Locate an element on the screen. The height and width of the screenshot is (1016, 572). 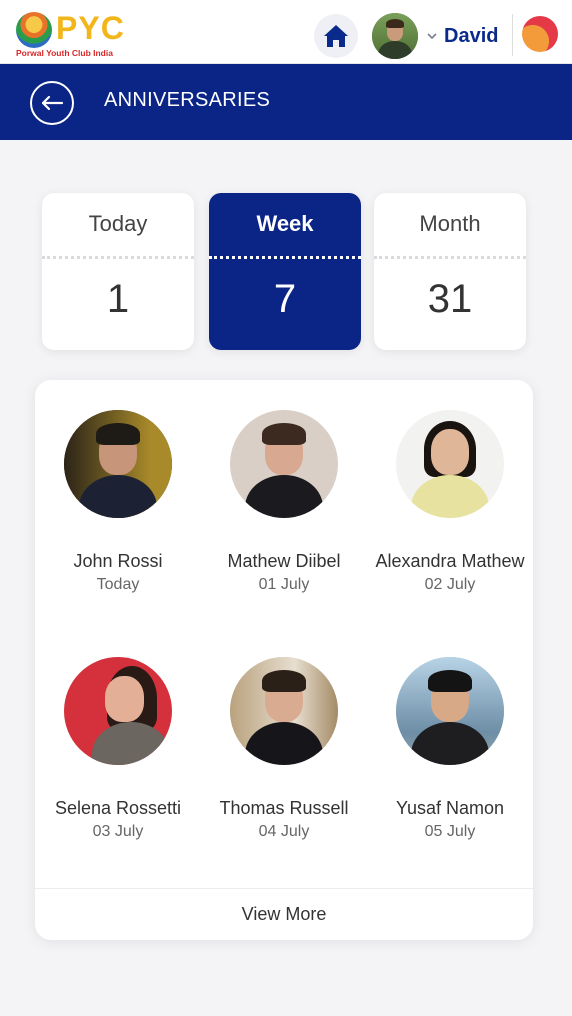
person-card: Mathew Diibel 01 July is located at coordinates (284, 502).